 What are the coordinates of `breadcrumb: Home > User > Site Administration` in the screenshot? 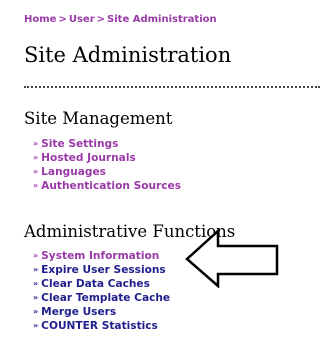 It's located at (120, 19).